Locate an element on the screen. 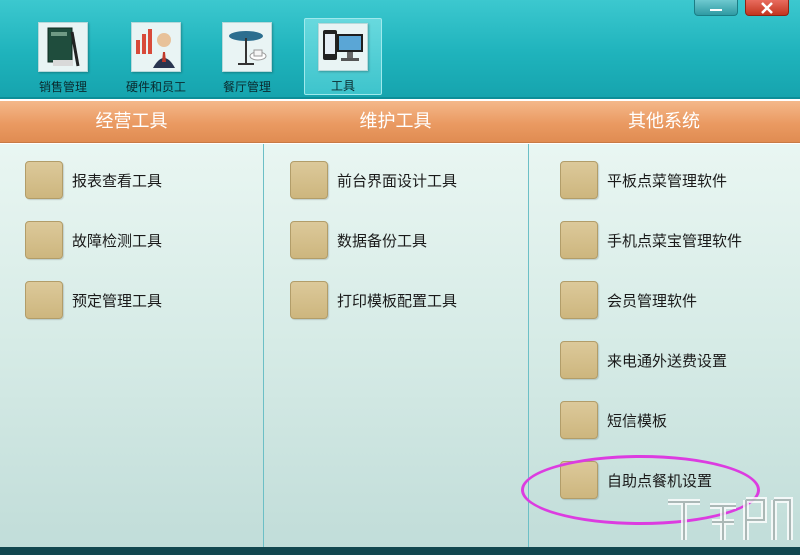 This screenshot has height=555, width=800. minimize-icon is located at coordinates (716, 9).